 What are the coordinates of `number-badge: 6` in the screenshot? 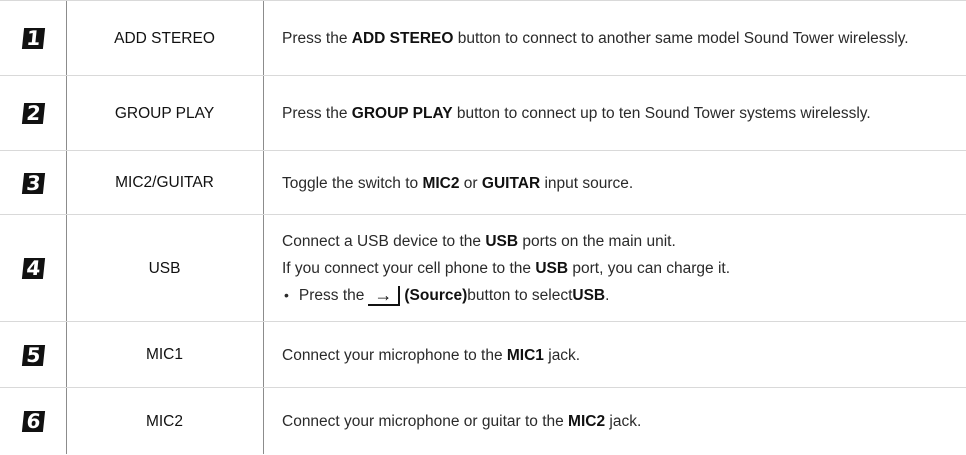 It's located at (33, 421).